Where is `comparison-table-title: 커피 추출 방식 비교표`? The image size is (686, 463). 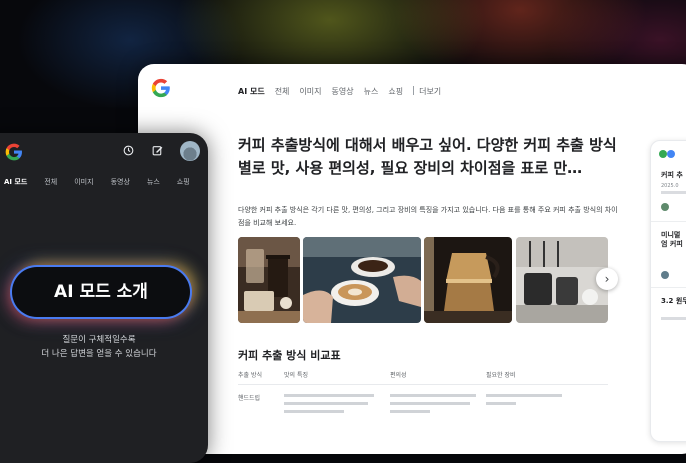
comparison-table-title: 커피 추출 방식 비교표 is located at coordinates (289, 355).